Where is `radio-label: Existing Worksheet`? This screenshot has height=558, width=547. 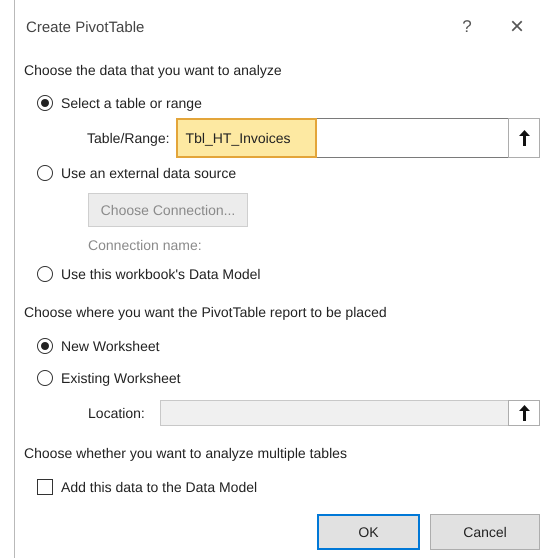 radio-label: Existing Worksheet is located at coordinates (121, 378).